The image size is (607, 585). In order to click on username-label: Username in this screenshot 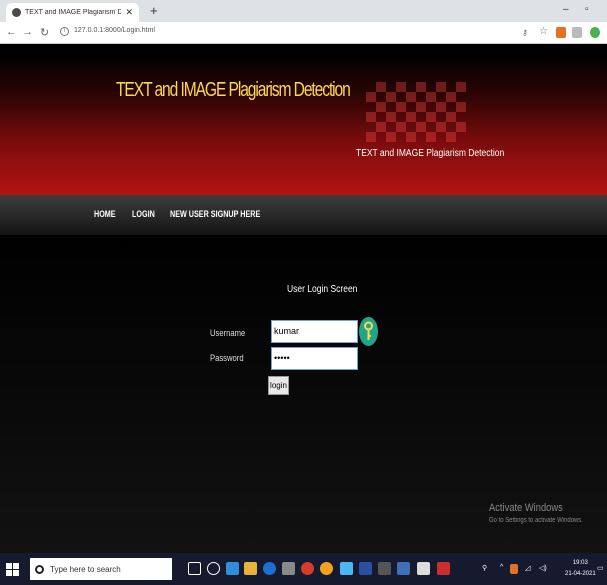, I will do `click(228, 333)`.